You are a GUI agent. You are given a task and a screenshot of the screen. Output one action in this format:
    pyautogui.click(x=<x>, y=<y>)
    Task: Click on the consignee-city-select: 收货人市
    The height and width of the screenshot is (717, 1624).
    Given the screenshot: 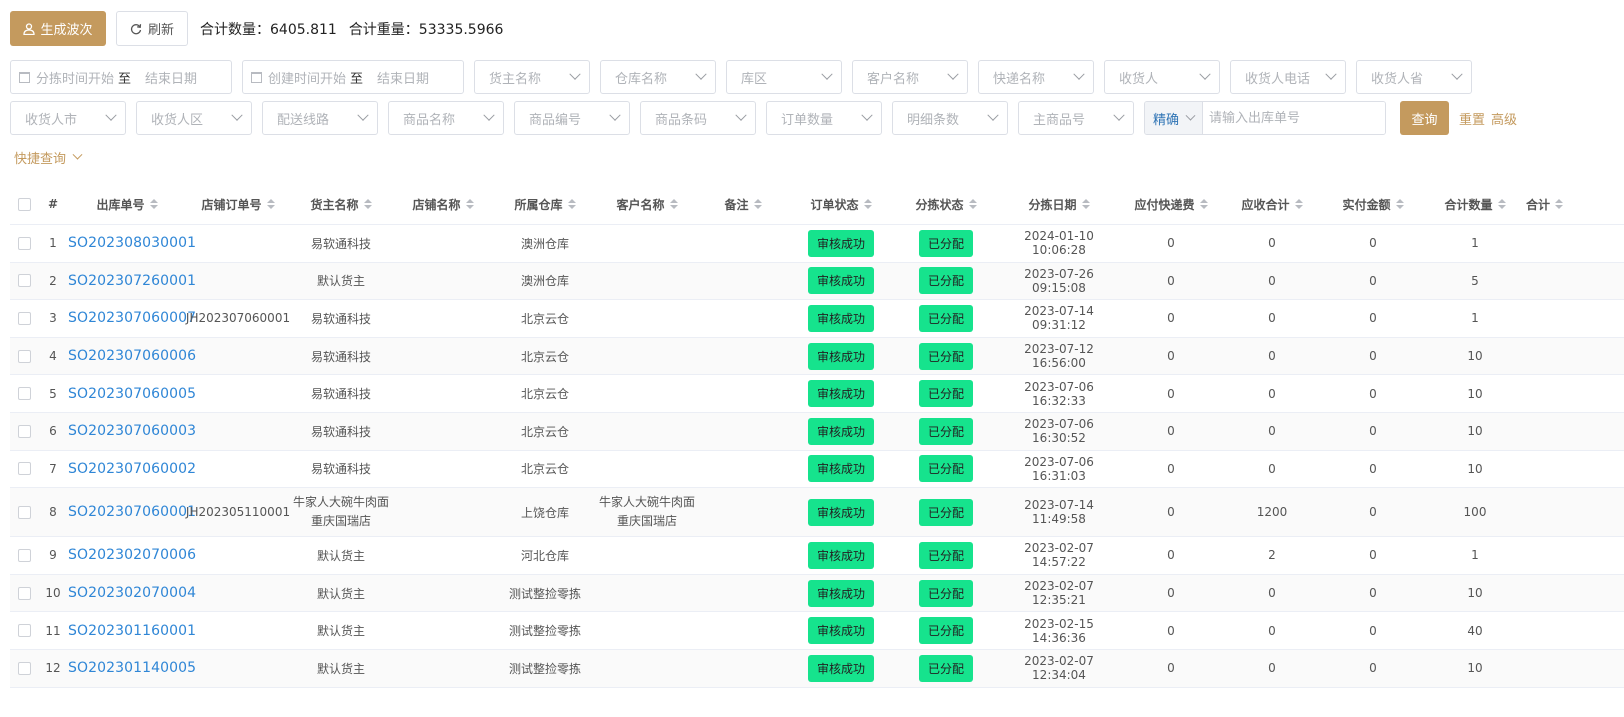 What is the action you would take?
    pyautogui.click(x=68, y=118)
    